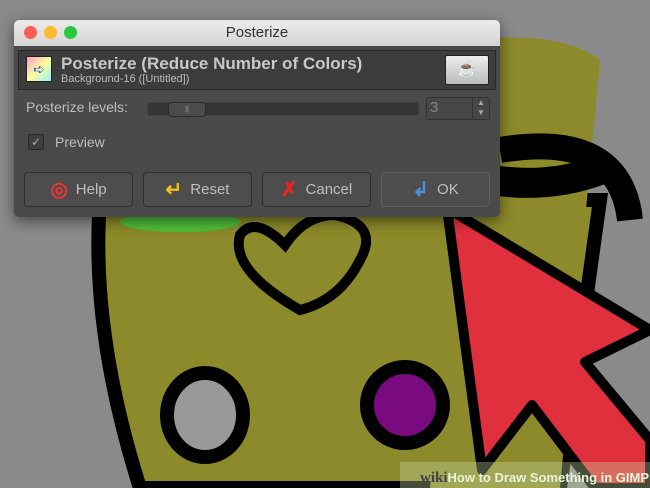 The image size is (650, 488). What do you see at coordinates (435, 189) in the screenshot?
I see `ok-button: ↲ OK` at bounding box center [435, 189].